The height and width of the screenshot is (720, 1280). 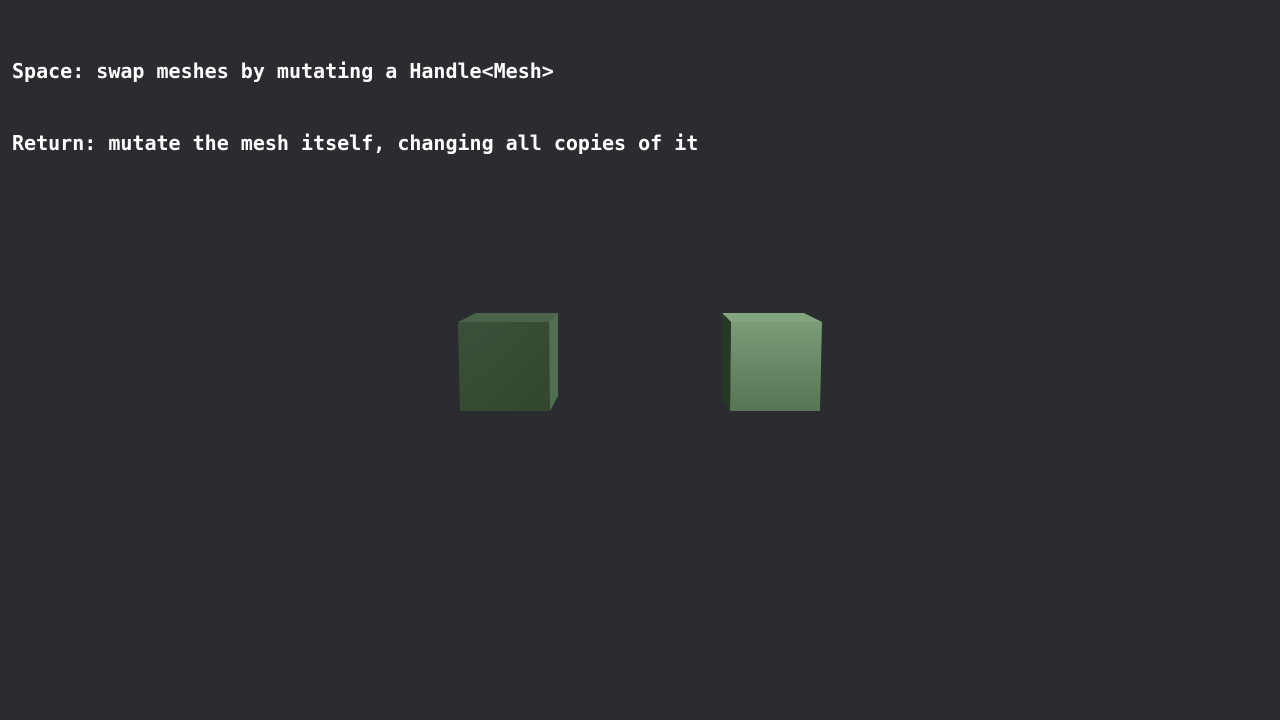 I want to click on right-cube-top-face, so click(x=772, y=317).